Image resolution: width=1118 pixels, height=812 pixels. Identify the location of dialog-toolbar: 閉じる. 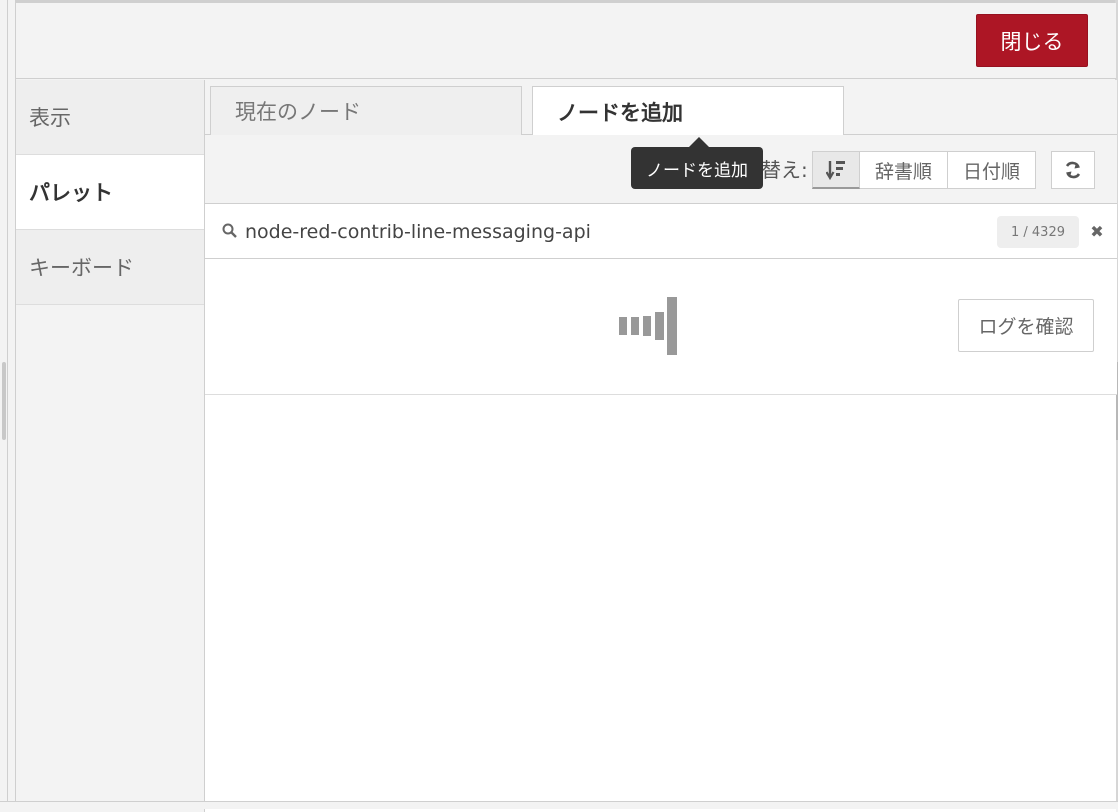
(566, 41).